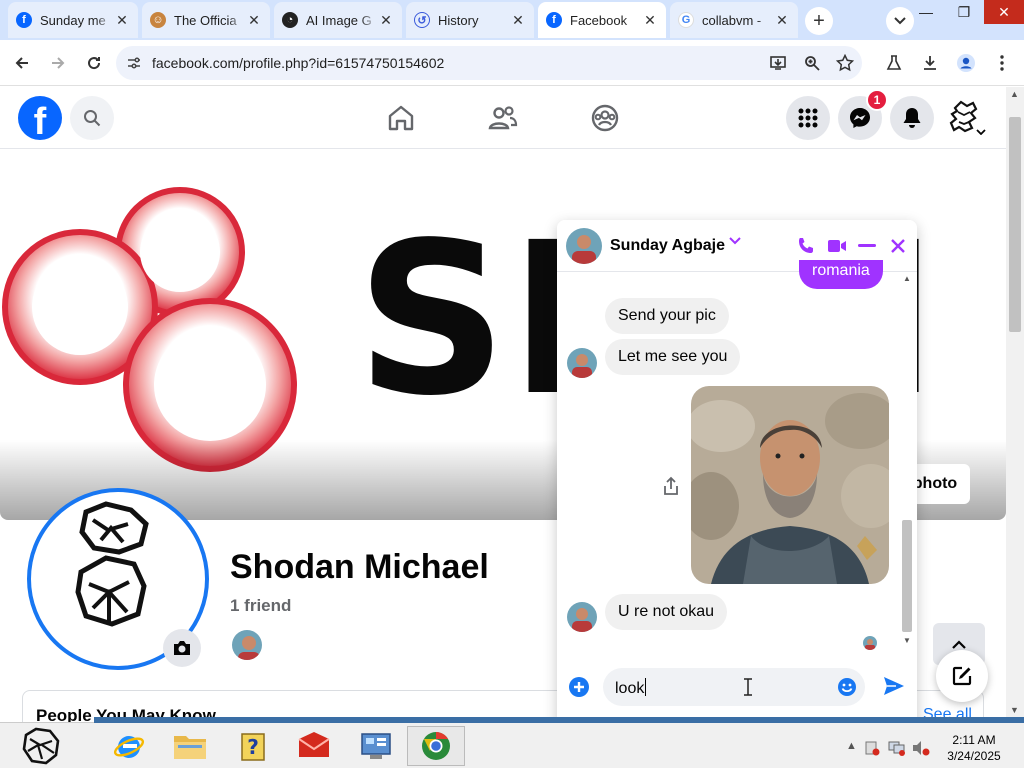 This screenshot has height=768, width=1024. Describe the element at coordinates (458, 20) in the screenshot. I see `tab-title: History` at that location.